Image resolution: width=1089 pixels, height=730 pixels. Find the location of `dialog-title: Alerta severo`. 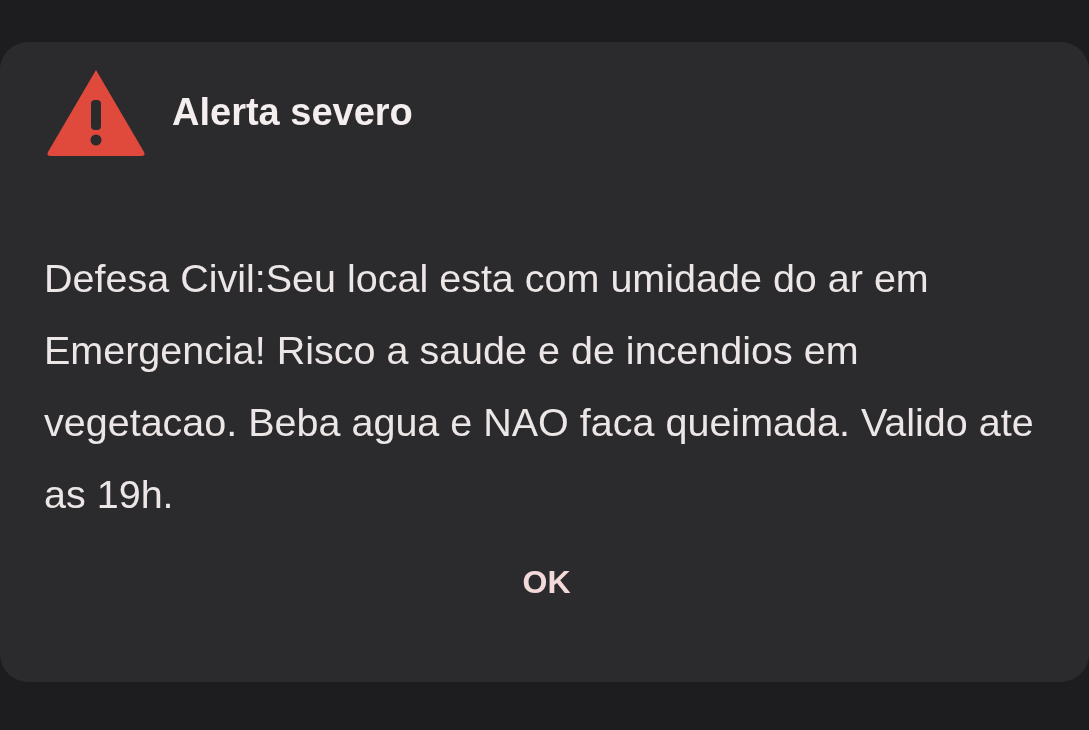

dialog-title: Alerta severo is located at coordinates (292, 112).